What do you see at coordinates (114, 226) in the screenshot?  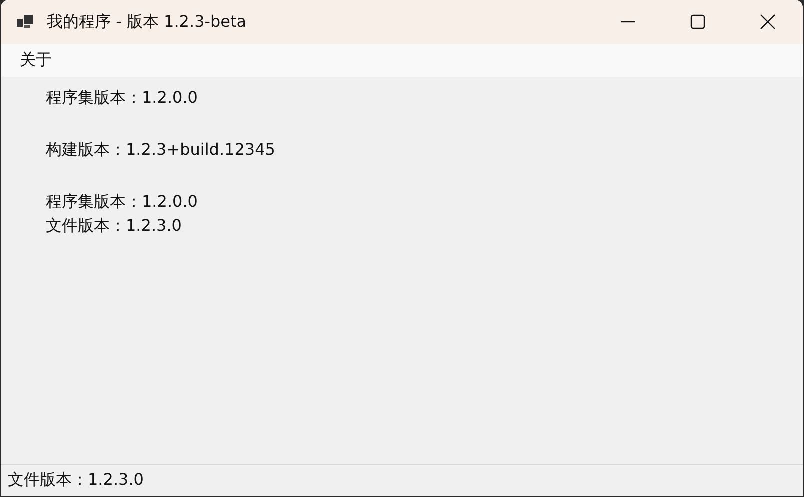 I see `version-label: 文件版本：1.2.3.0` at bounding box center [114, 226].